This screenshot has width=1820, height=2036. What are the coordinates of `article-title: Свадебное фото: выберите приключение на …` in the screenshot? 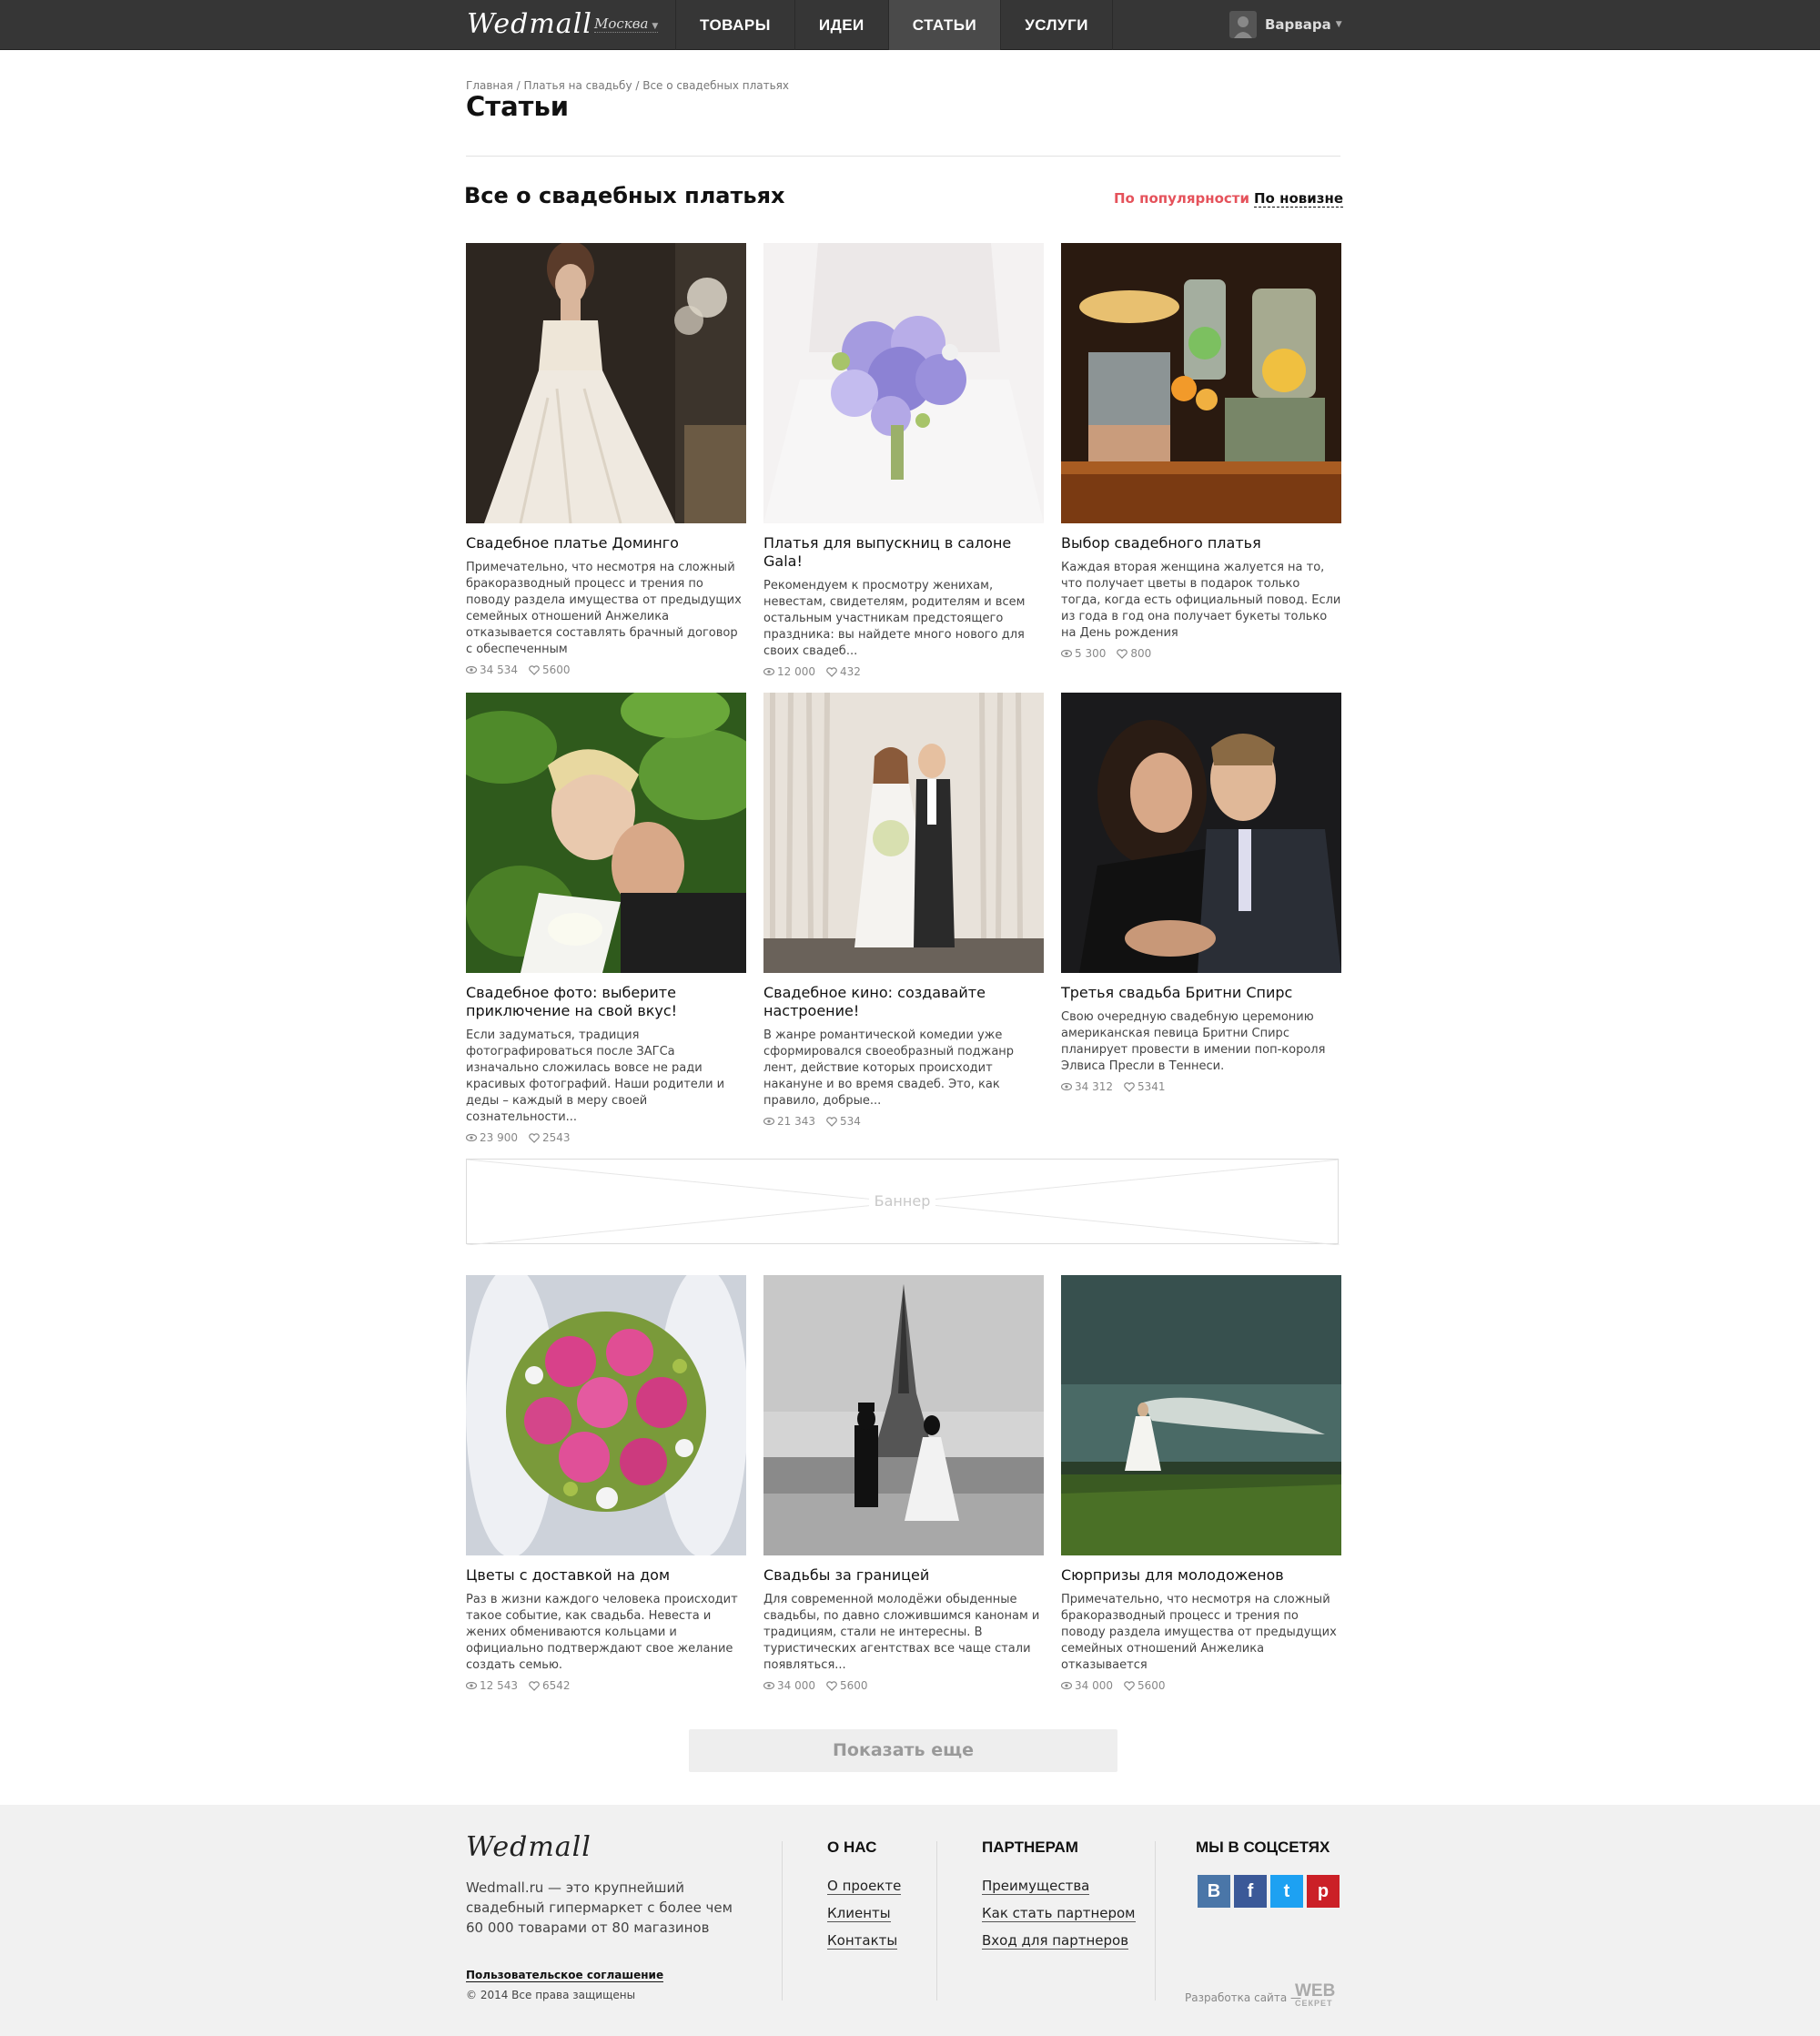 It's located at (606, 1002).